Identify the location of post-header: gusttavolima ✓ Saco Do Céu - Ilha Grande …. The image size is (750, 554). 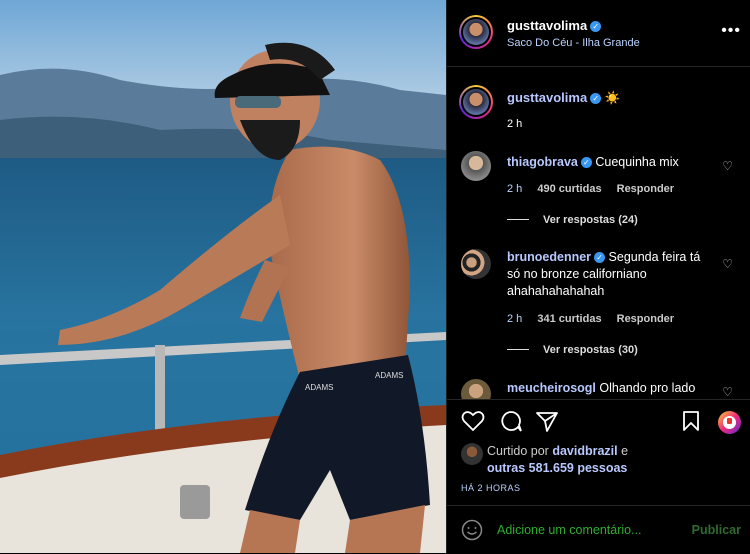
(598, 33).